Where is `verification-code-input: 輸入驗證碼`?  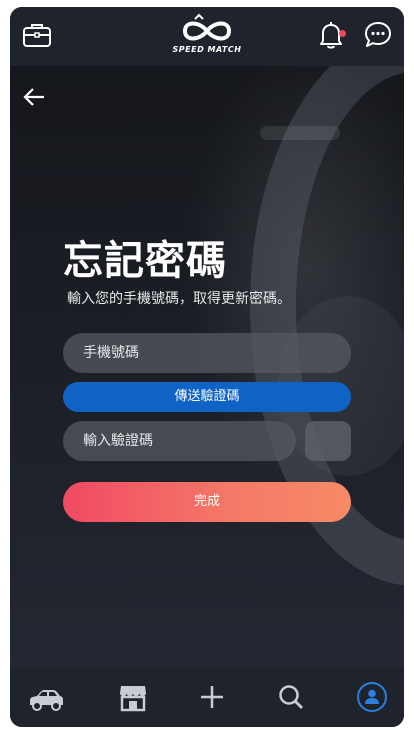 verification-code-input: 輸入驗證碼 is located at coordinates (179, 441).